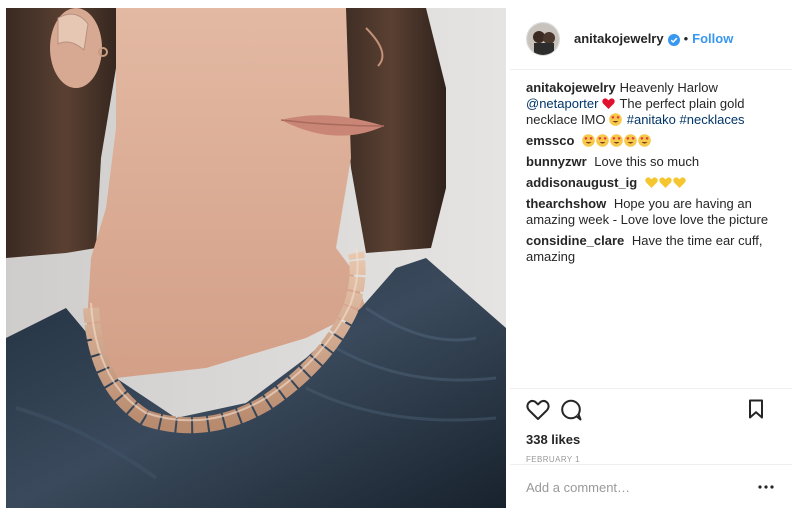 The image size is (800, 515). I want to click on comment-form, so click(651, 486).